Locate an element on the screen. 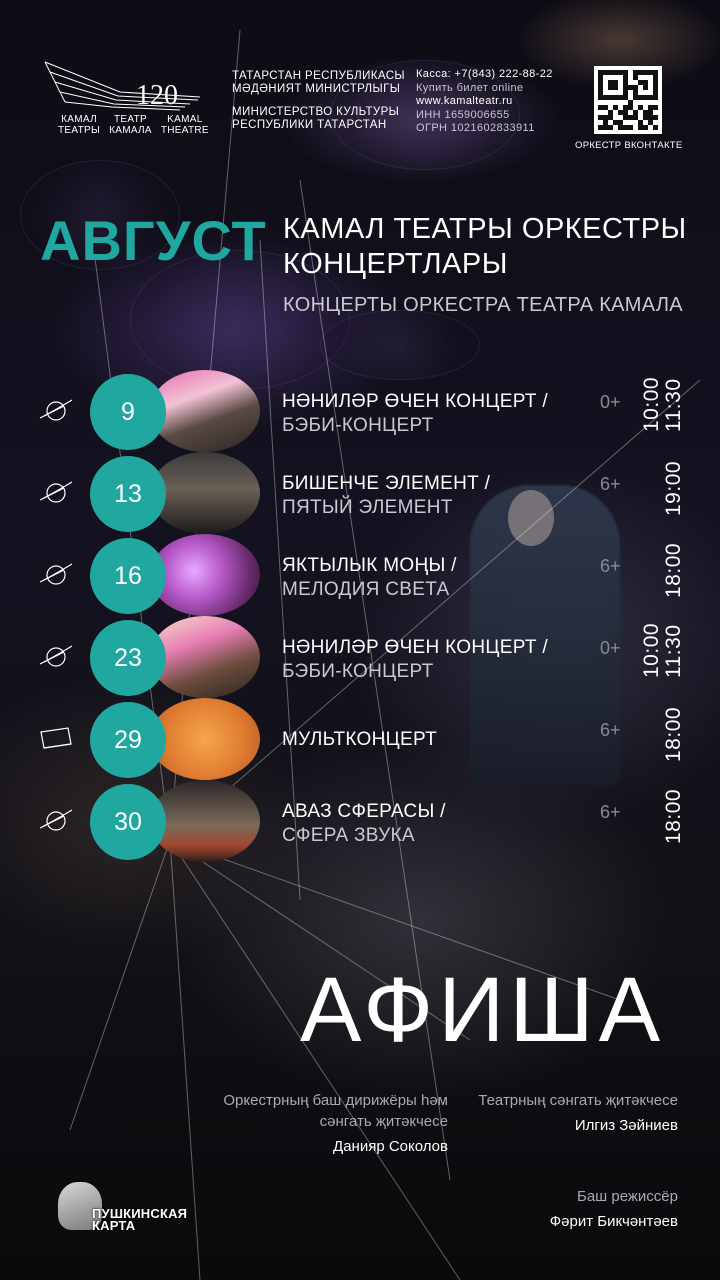  event-title: ЯКТЫЛЫК МОҢЫ / МЕЛОДИЯ СВЕТА is located at coordinates (369, 578).